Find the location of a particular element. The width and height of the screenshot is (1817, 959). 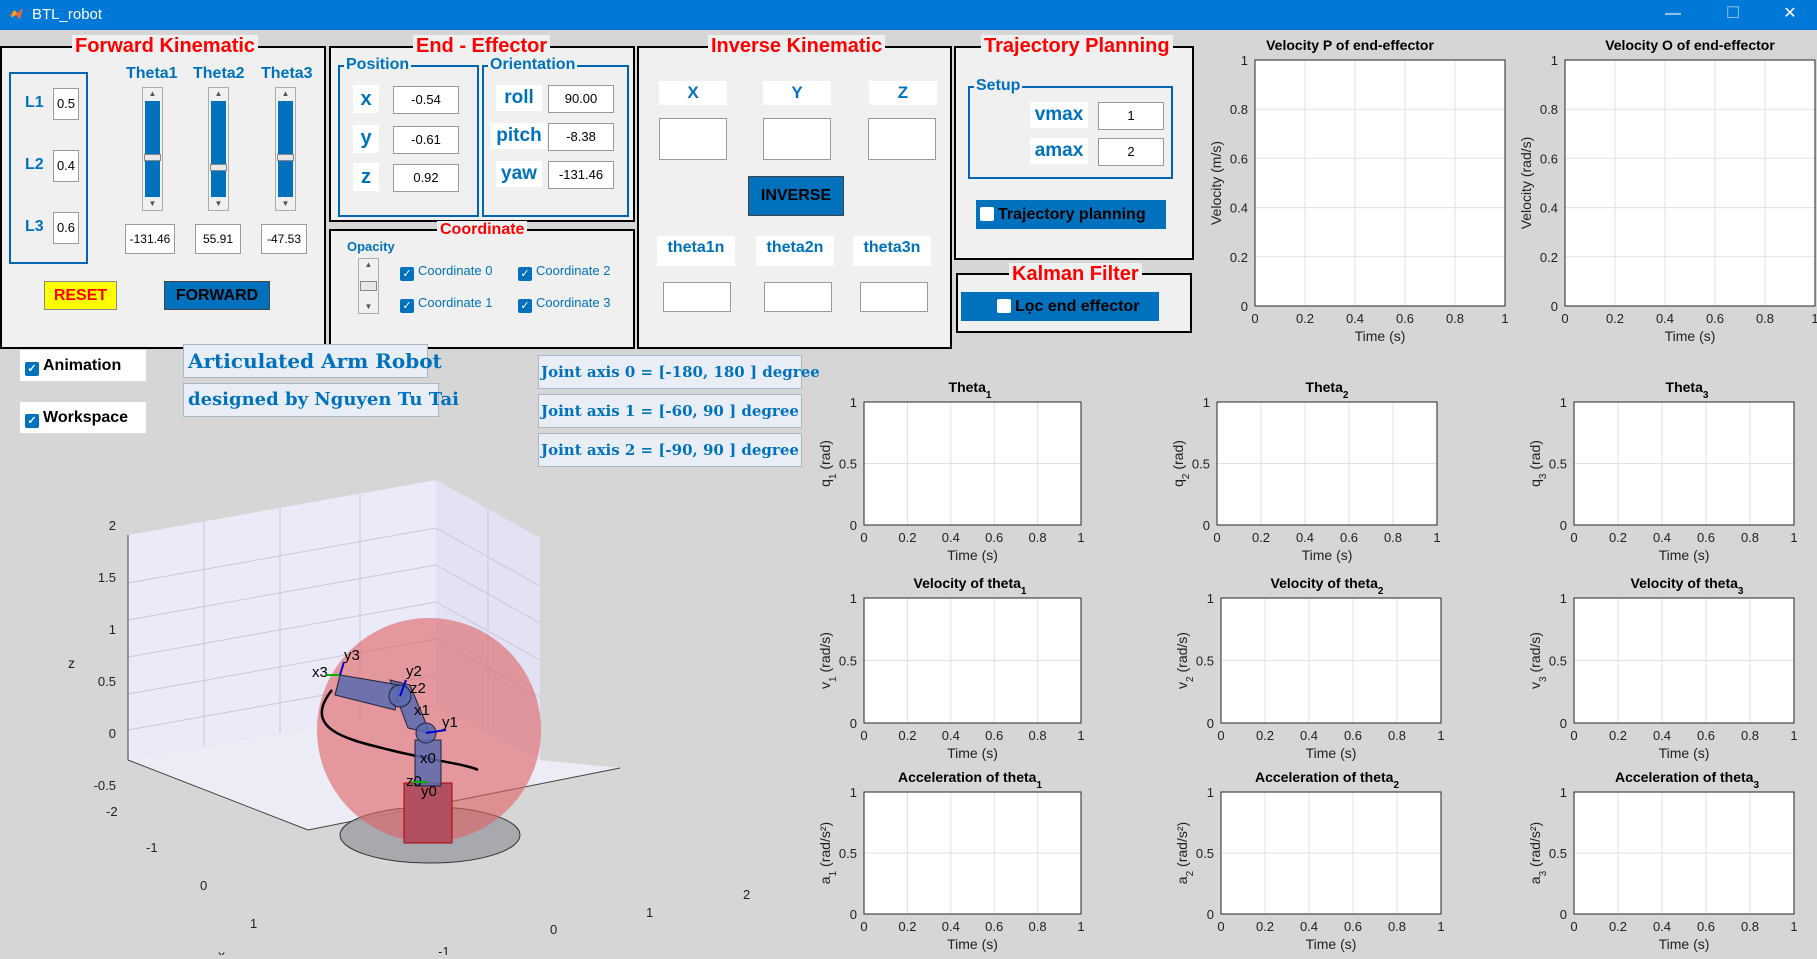

y-axis-label: v1 (rad/s) is located at coordinates (828, 660).